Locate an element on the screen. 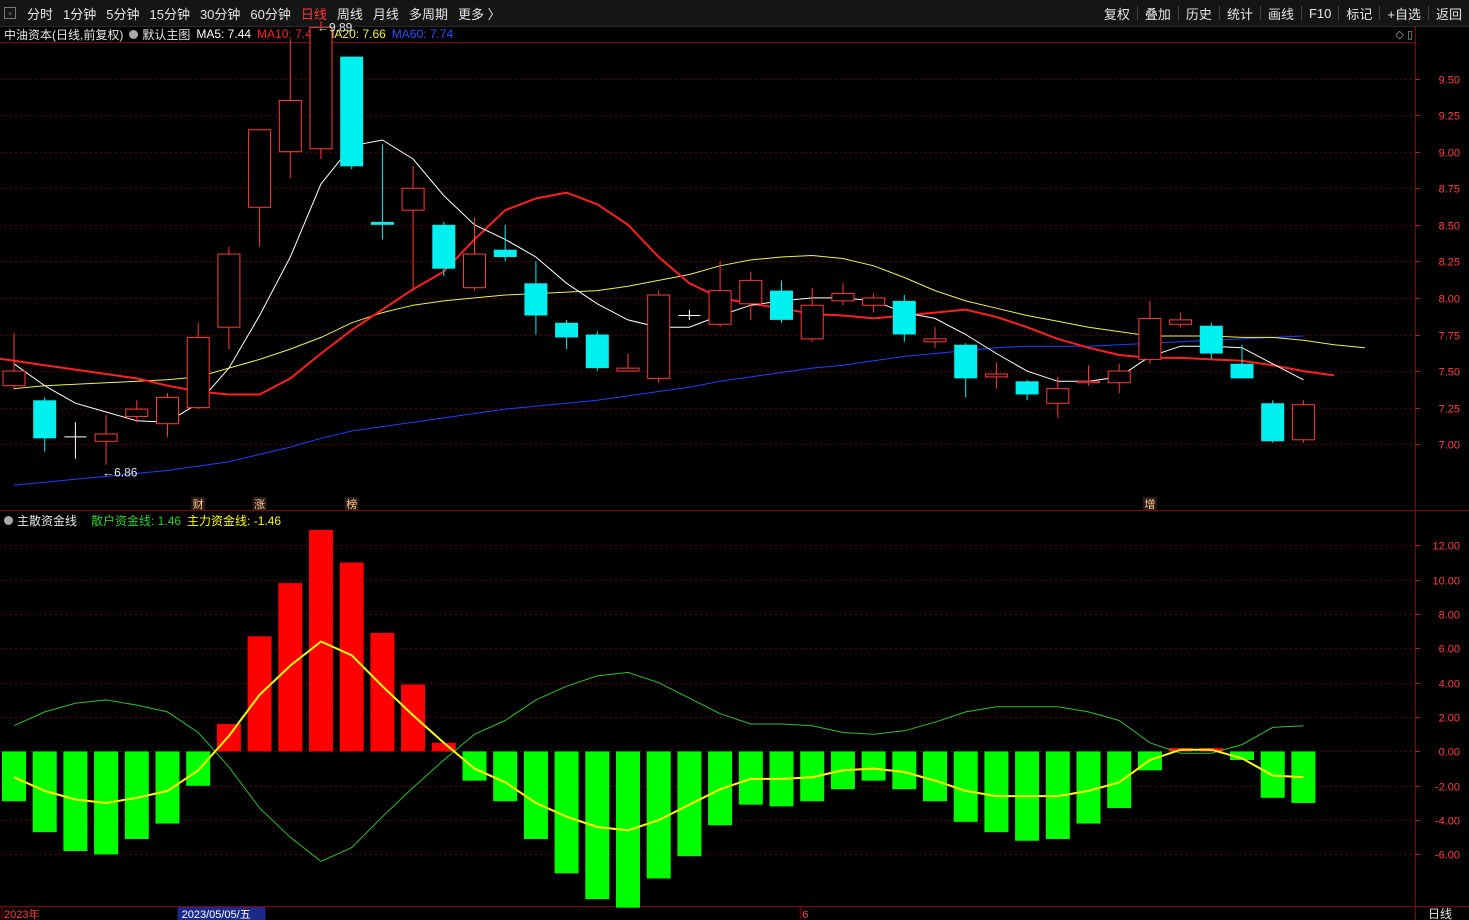  period-tabs: ▫ 分时 1分钟 5分钟 15分钟 30分钟 60分钟 日线 周线 月线 多周期 更多 〉 is located at coordinates (255, 13).